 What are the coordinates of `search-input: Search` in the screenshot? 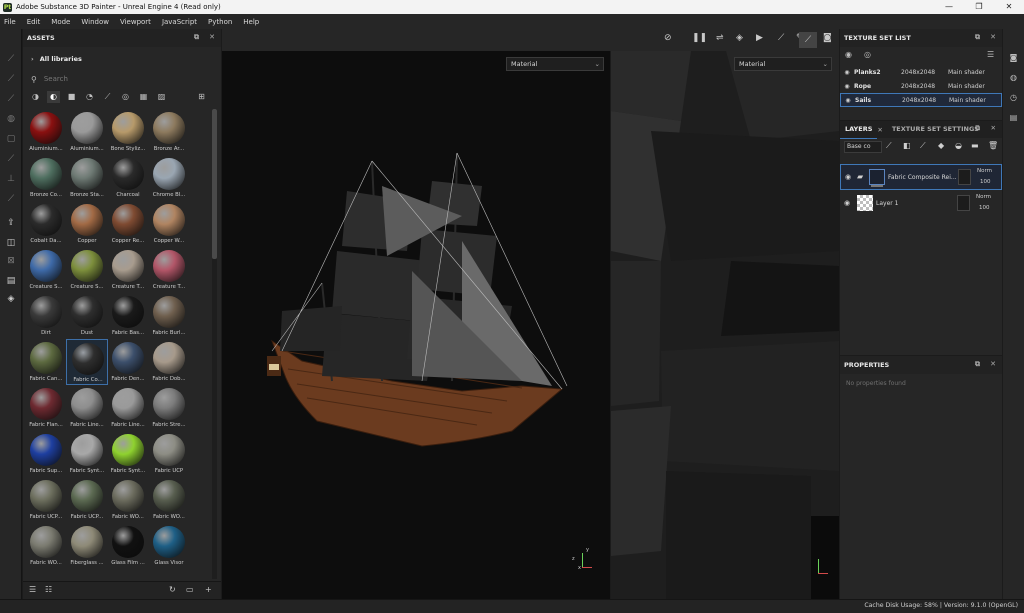 It's located at (56, 79).